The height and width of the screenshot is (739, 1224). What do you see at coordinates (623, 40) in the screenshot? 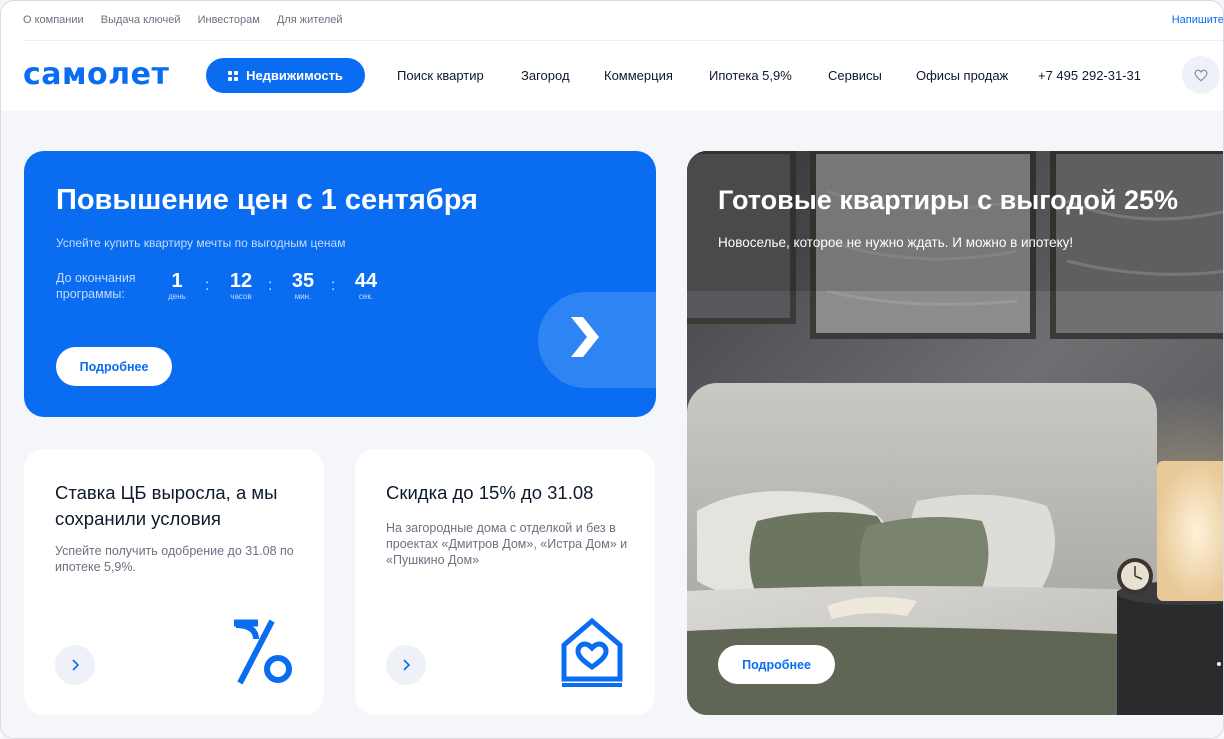
I see `header-divider` at bounding box center [623, 40].